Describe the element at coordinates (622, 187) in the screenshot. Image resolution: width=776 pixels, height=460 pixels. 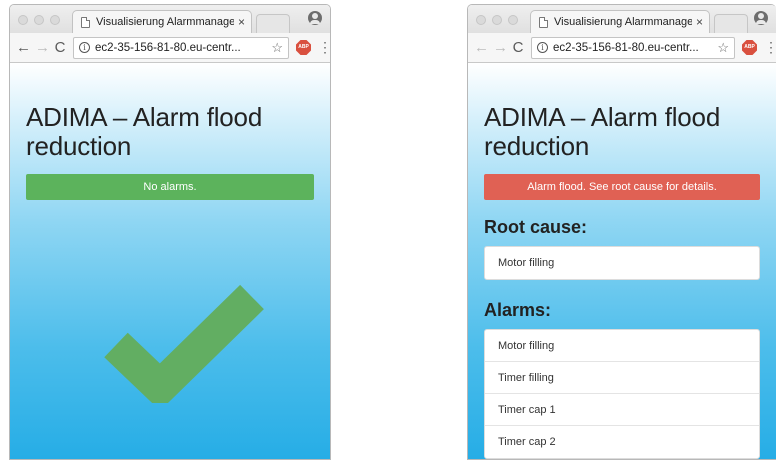
I see `status-banner-alarm-flood: Alarm flood. See root cause for details.` at that location.